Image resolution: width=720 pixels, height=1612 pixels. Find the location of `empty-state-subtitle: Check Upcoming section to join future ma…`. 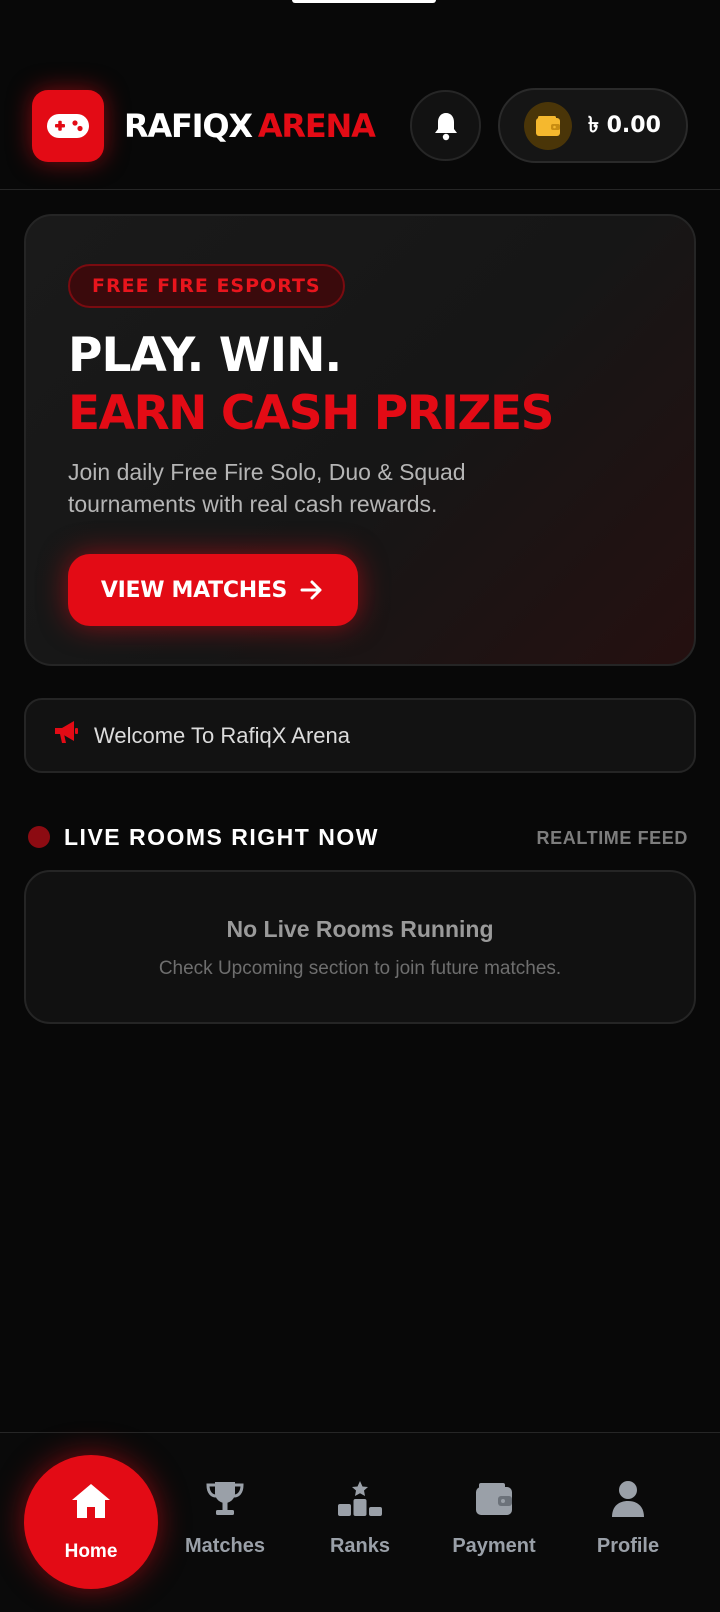

empty-state-subtitle: Check Upcoming section to join future ma… is located at coordinates (360, 968).